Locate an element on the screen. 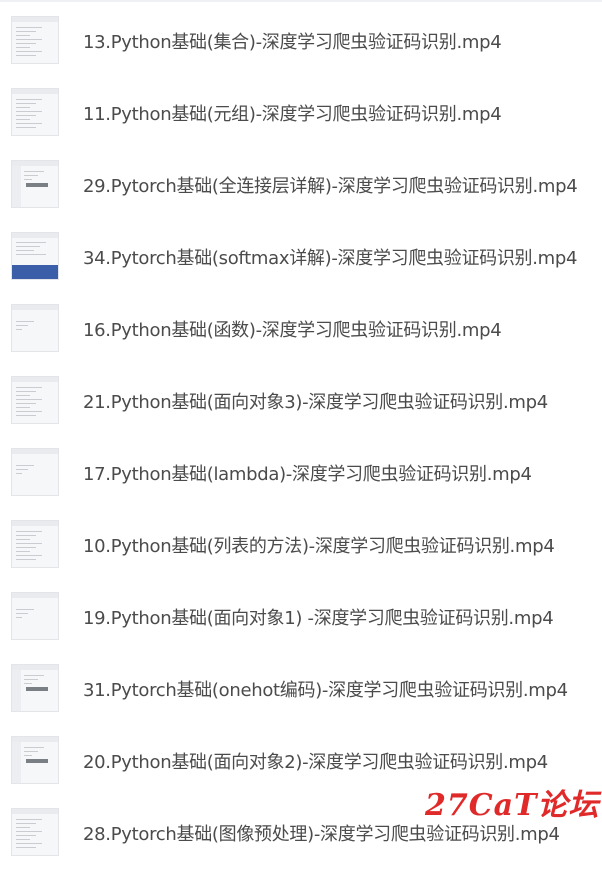  file-row: 21.Python基础(面向对象3)-深度学习爬虫验证码识别.mp4 is located at coordinates (301, 400).